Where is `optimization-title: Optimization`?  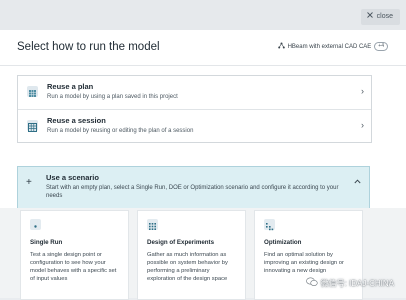 optimization-title: Optimization is located at coordinates (283, 242).